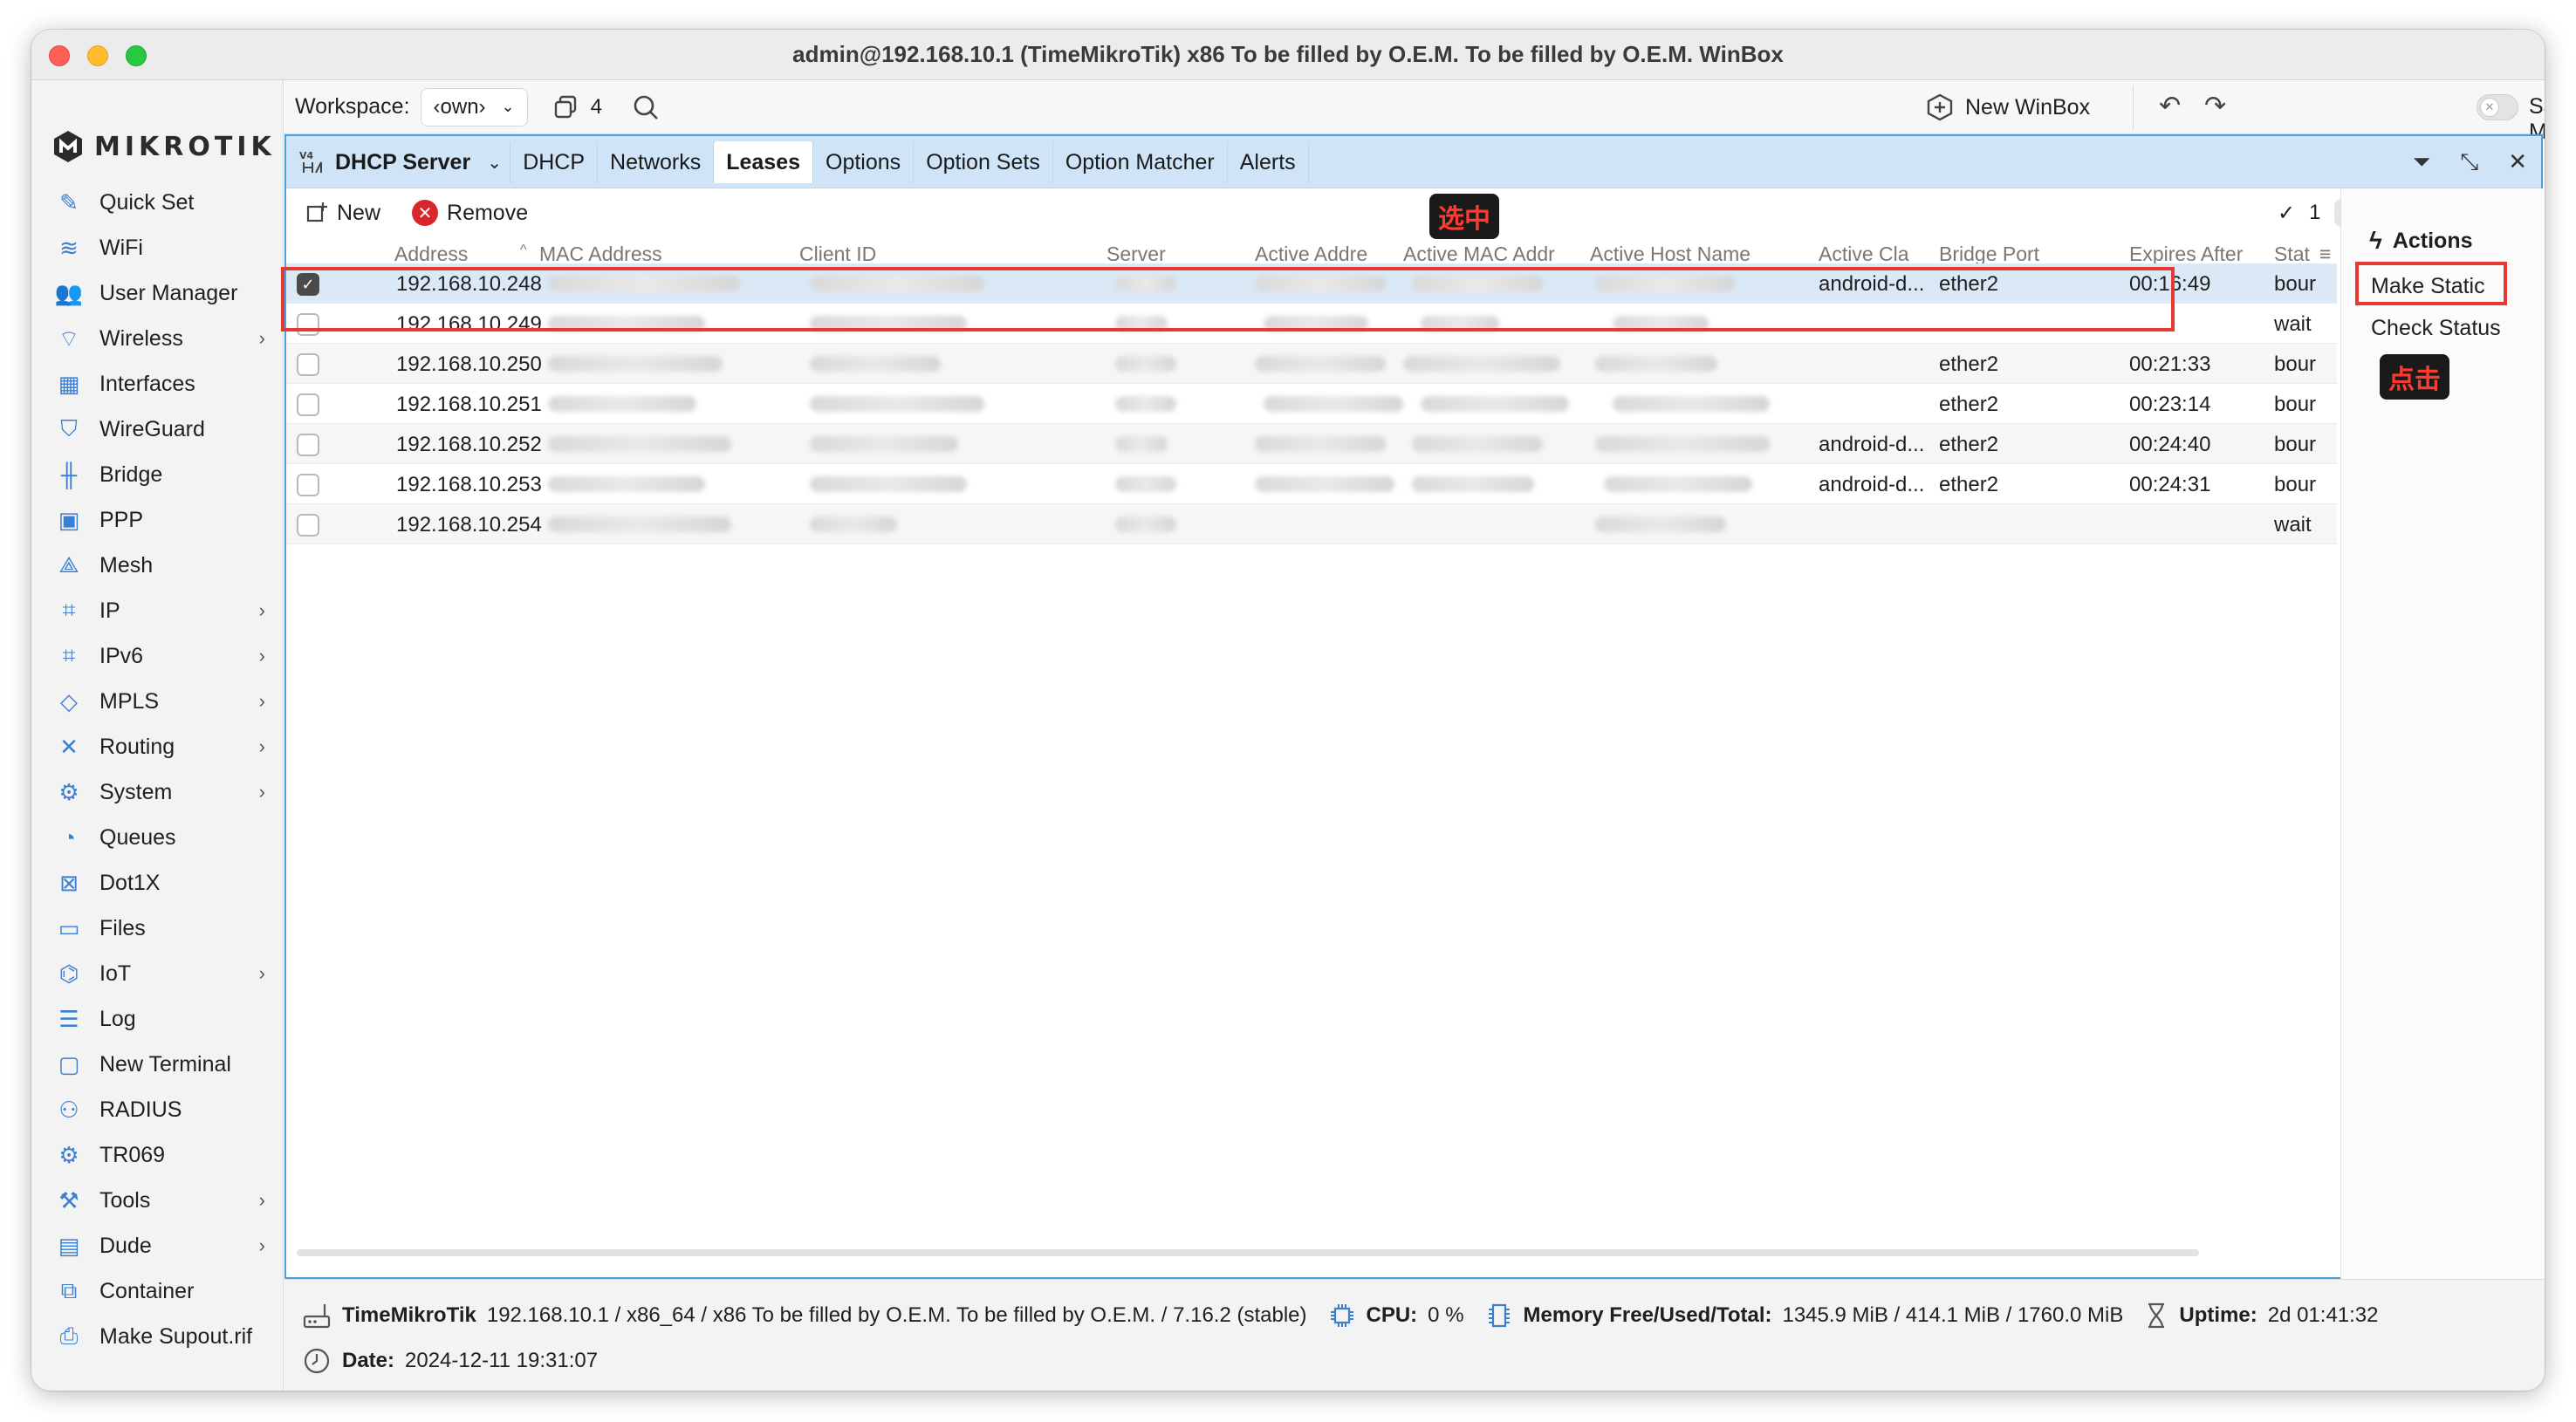  I want to click on windows-button: 4, so click(577, 107).